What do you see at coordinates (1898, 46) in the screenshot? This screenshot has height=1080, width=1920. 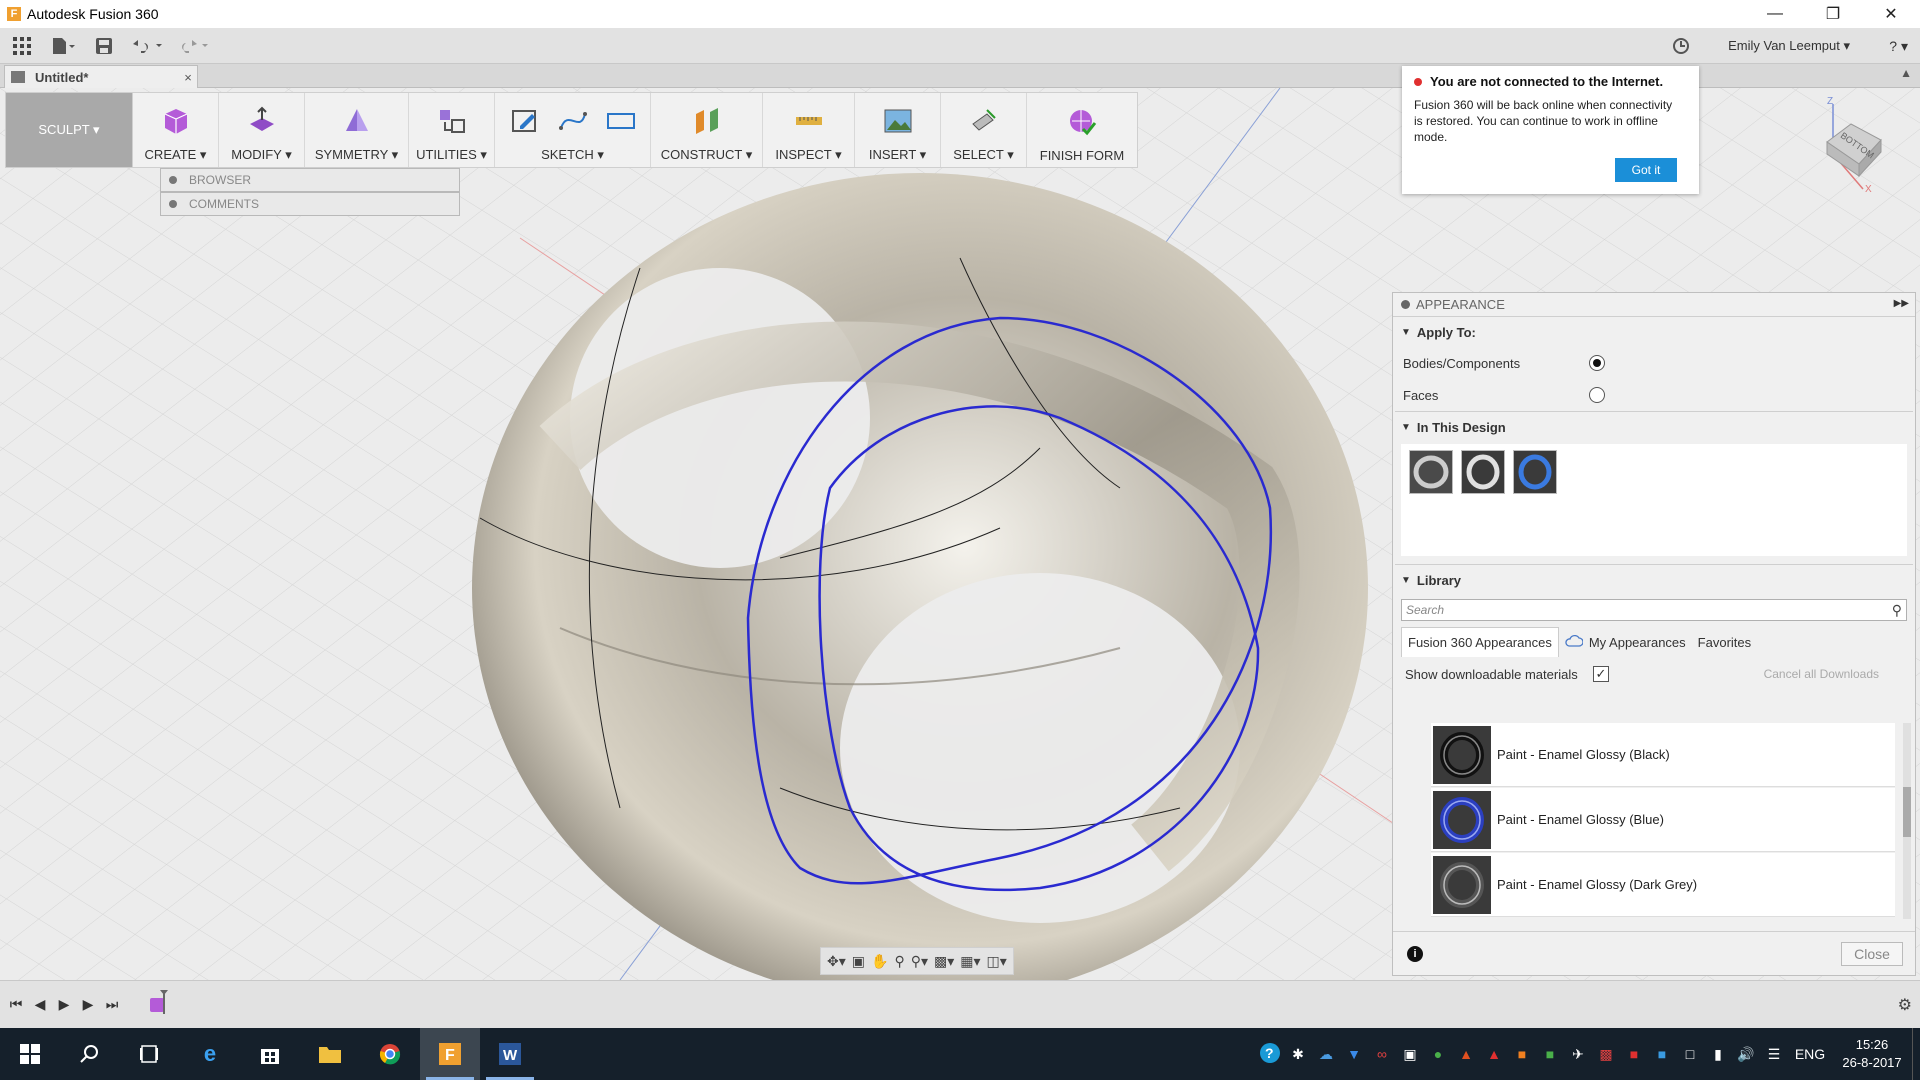 I see `help-menu: ? ▾` at bounding box center [1898, 46].